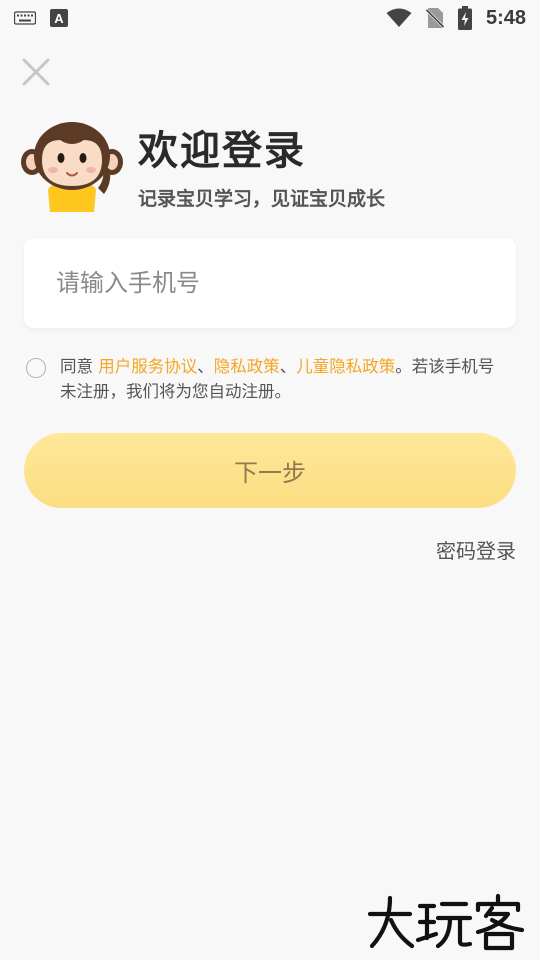 Image resolution: width=540 pixels, height=960 pixels. I want to click on keyboard-icon, so click(25, 18).